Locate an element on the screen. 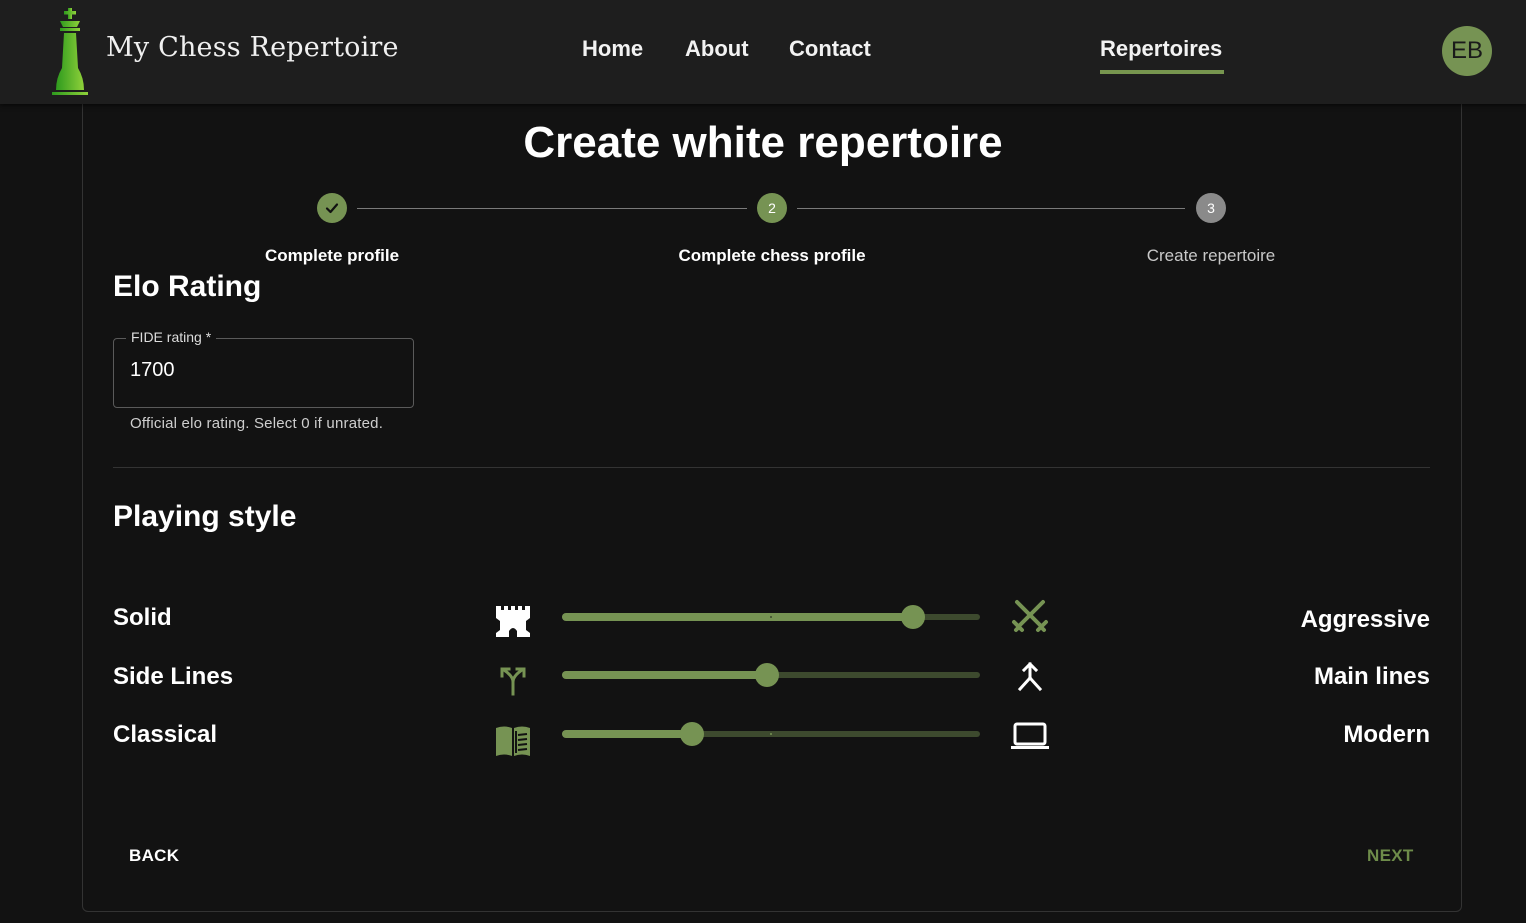 The width and height of the screenshot is (1526, 923). nav-contact: Contact is located at coordinates (830, 49).